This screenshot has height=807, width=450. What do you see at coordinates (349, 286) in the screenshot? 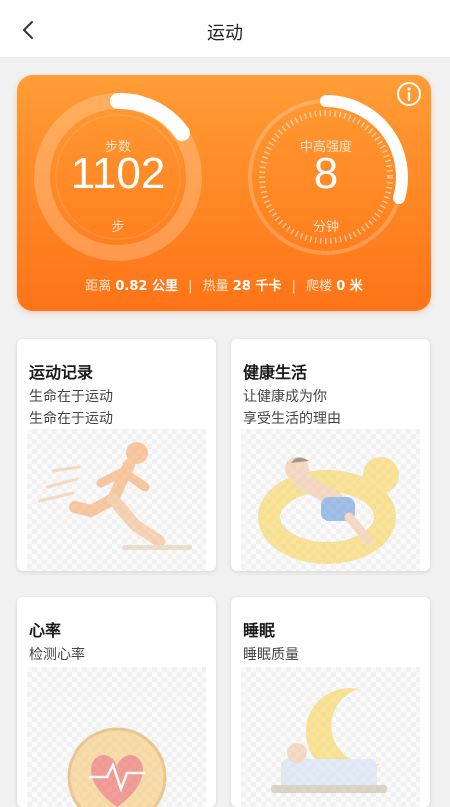
I see `floors-value: 0 米` at bounding box center [349, 286].